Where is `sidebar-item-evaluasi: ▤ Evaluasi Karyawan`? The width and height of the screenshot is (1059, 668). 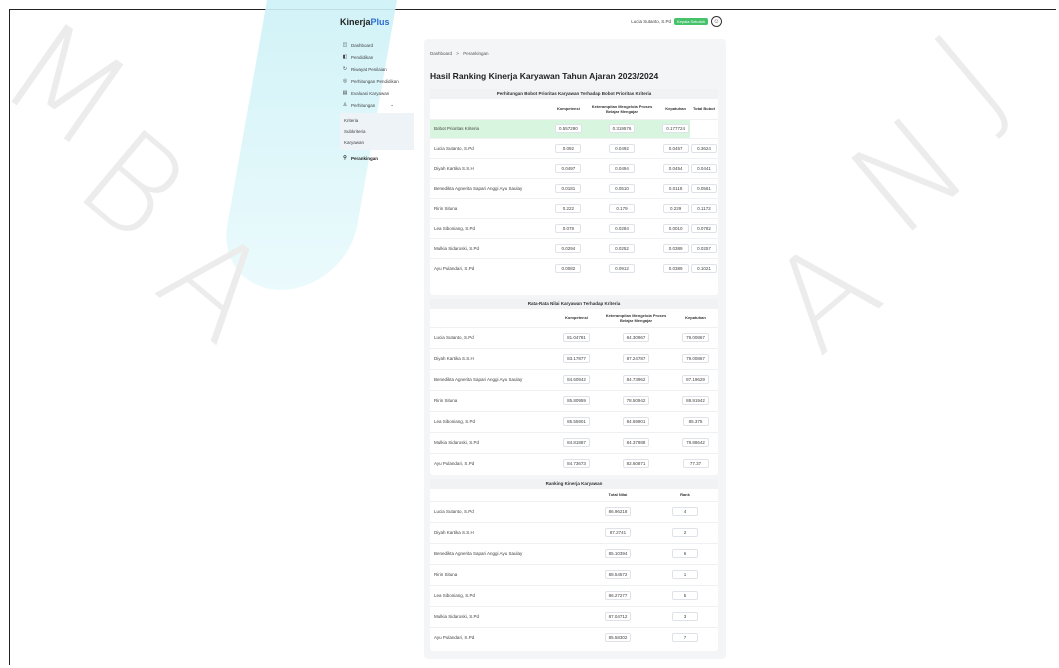 sidebar-item-evaluasi: ▤ Evaluasi Karyawan is located at coordinates (377, 93).